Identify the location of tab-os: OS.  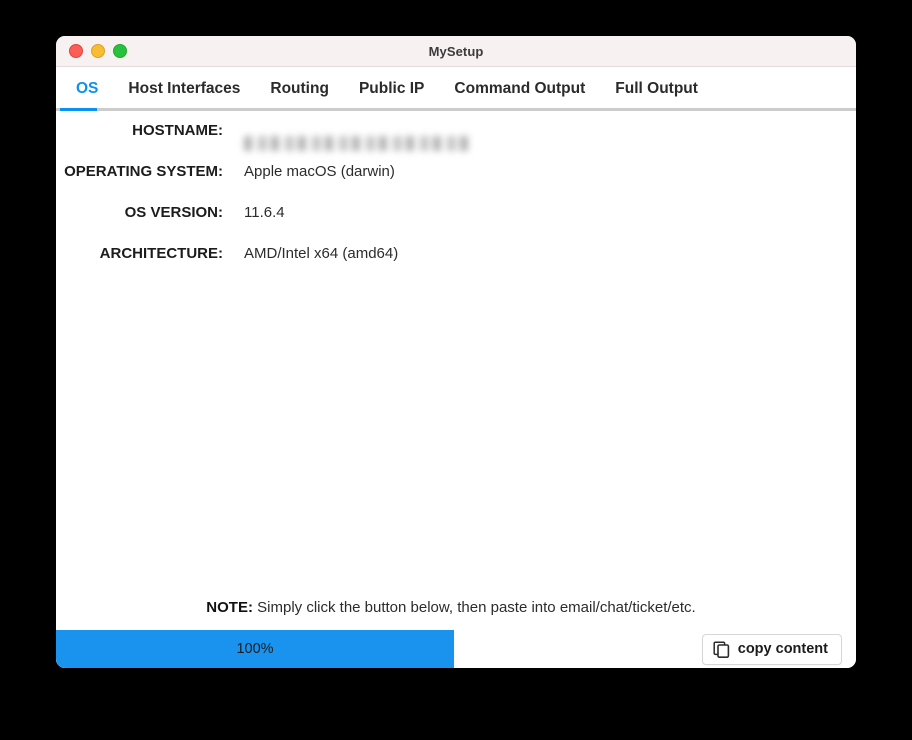
(87, 94).